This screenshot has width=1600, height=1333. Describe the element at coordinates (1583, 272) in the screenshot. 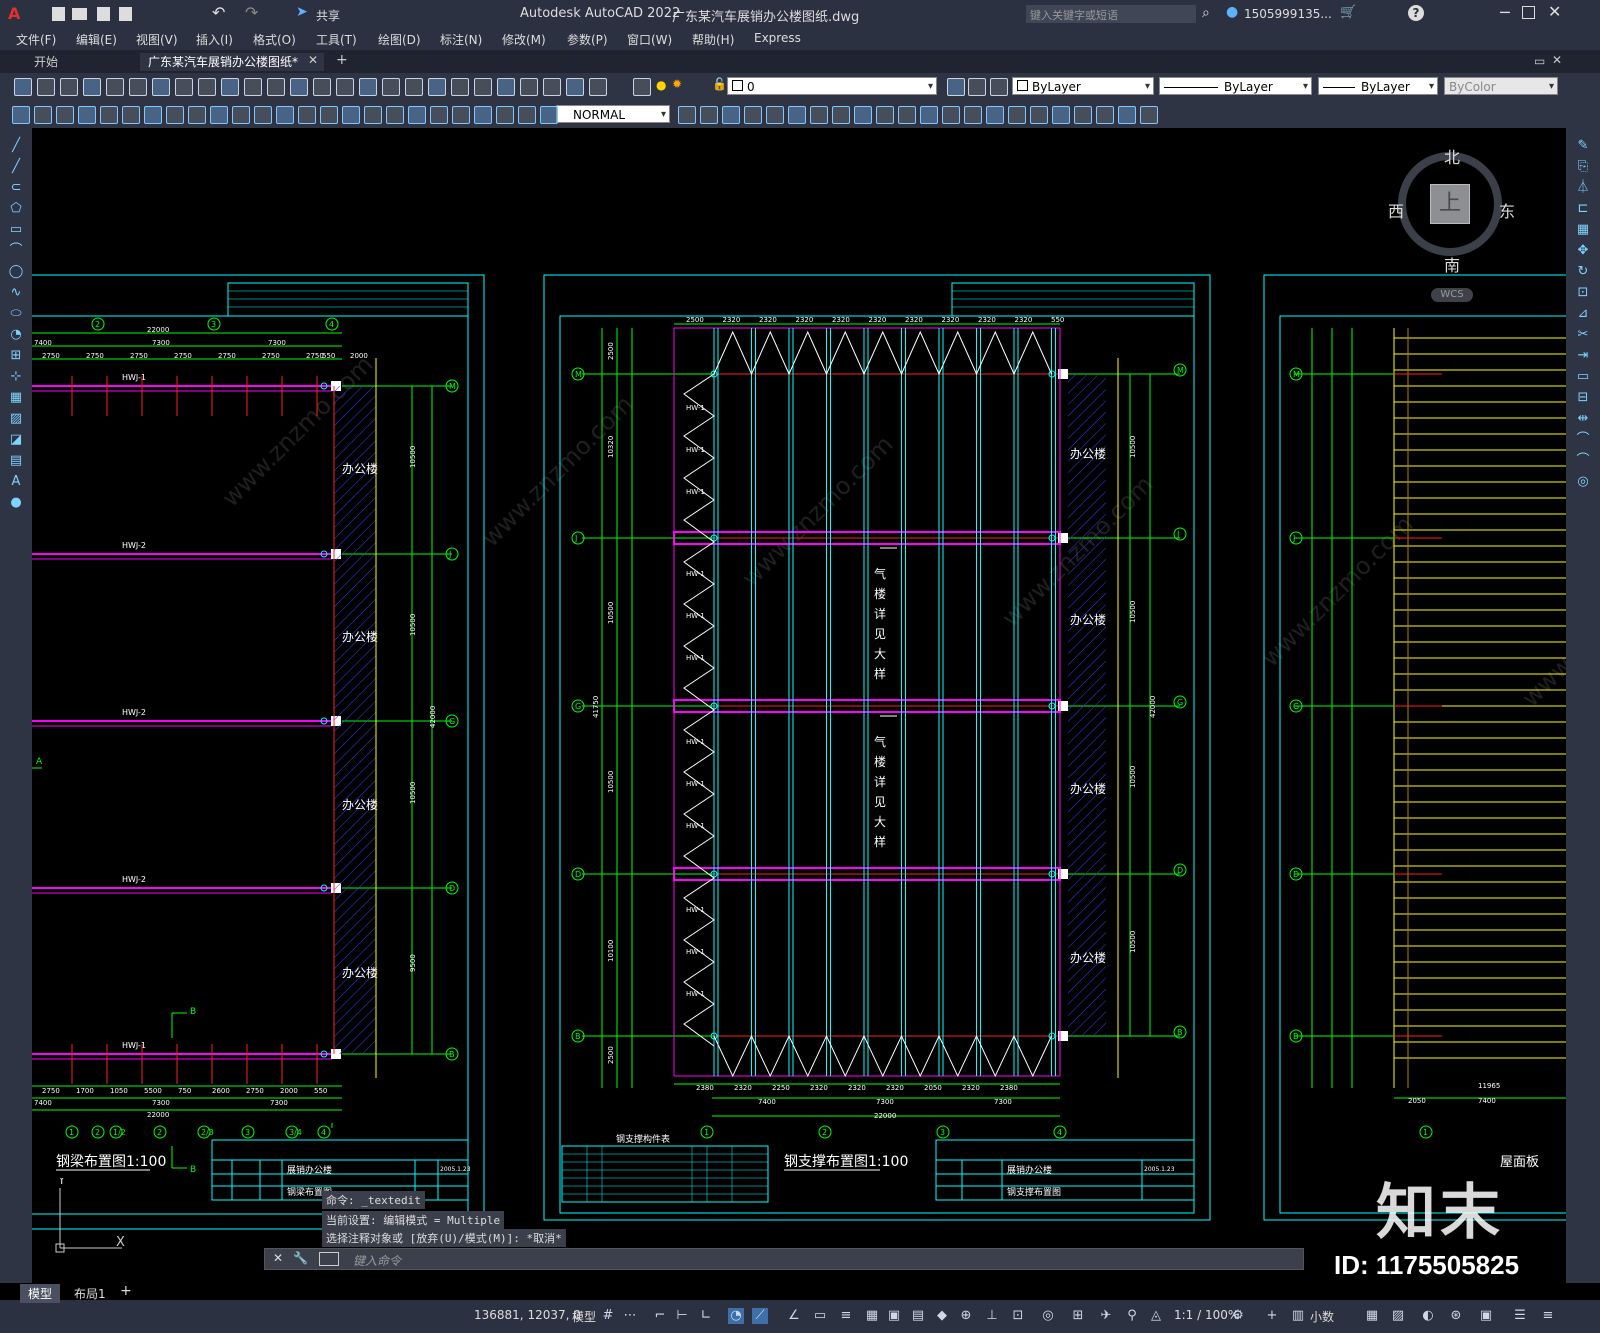

I see `right-tool-icon-6: ↻` at that location.